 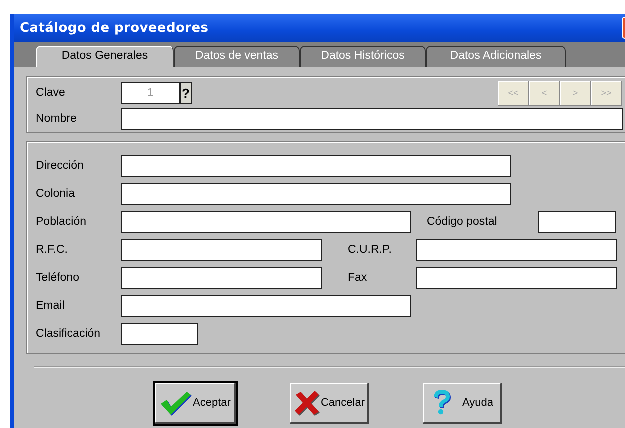 I want to click on tab: Datos Adicionales, so click(x=496, y=56).